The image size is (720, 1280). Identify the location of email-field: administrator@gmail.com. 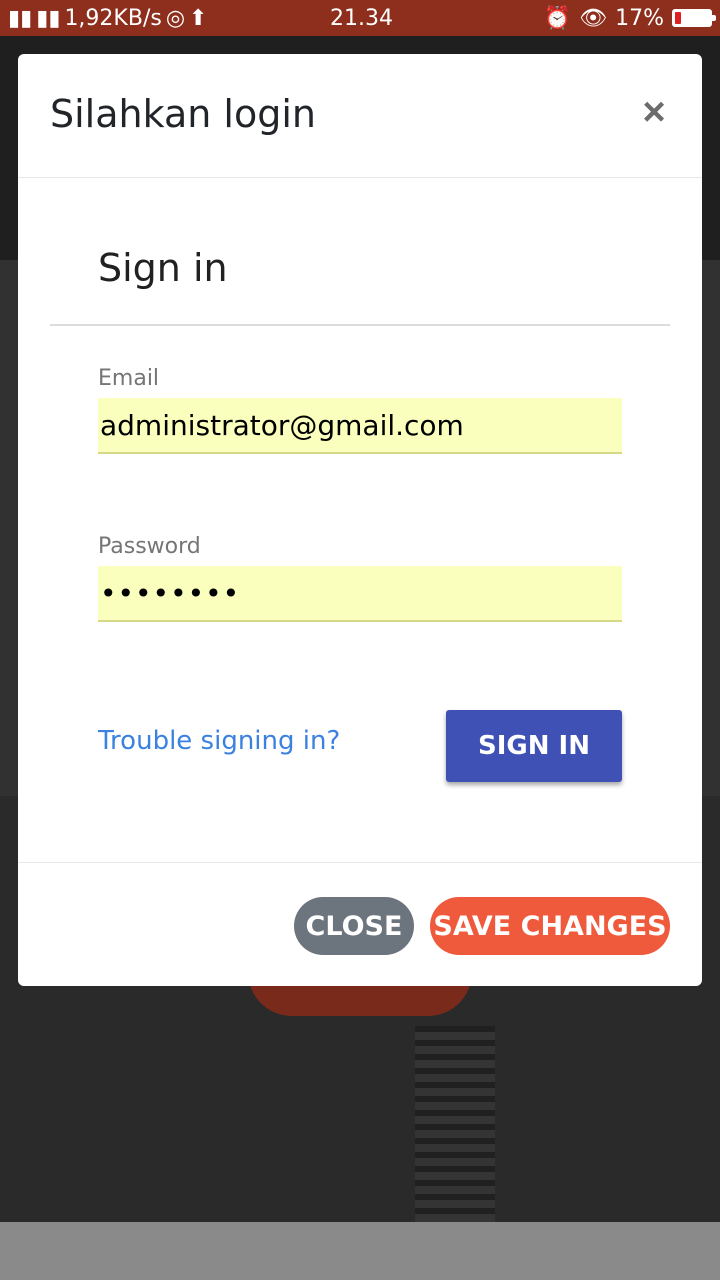
(360, 426).